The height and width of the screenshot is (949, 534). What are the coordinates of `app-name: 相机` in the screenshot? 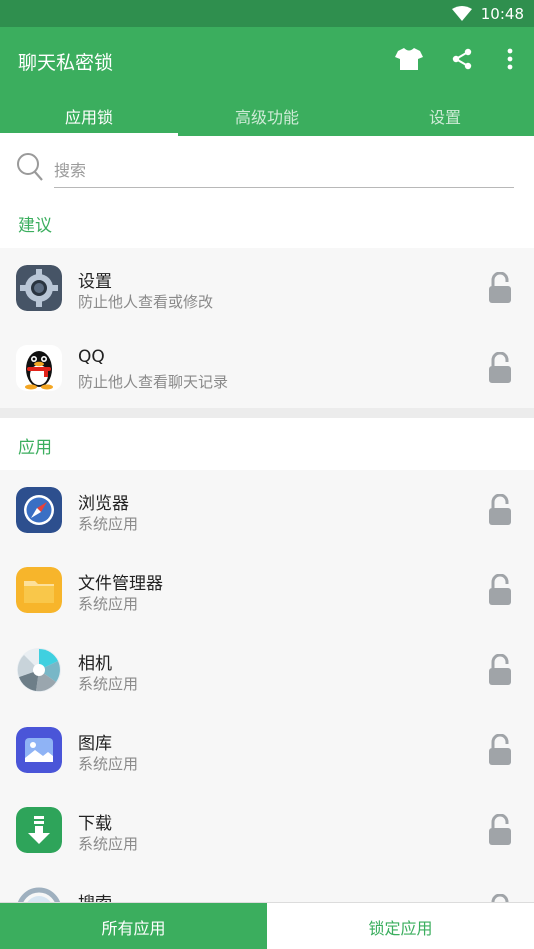 It's located at (95, 664).